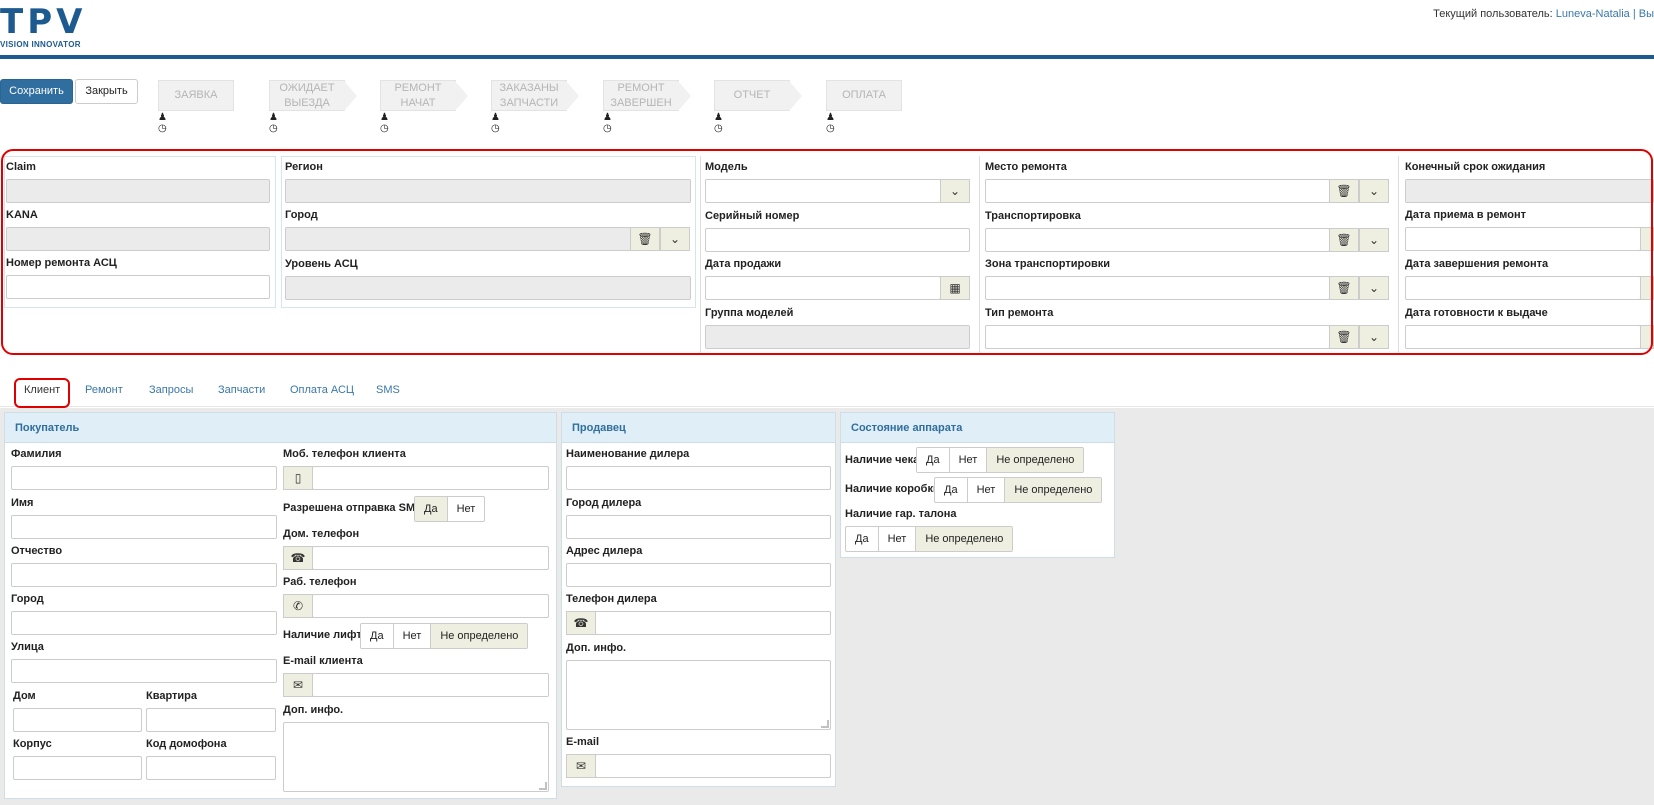  Describe the element at coordinates (628, 454) in the screenshot. I see `dealer-name-label: Наименование дилера` at that location.